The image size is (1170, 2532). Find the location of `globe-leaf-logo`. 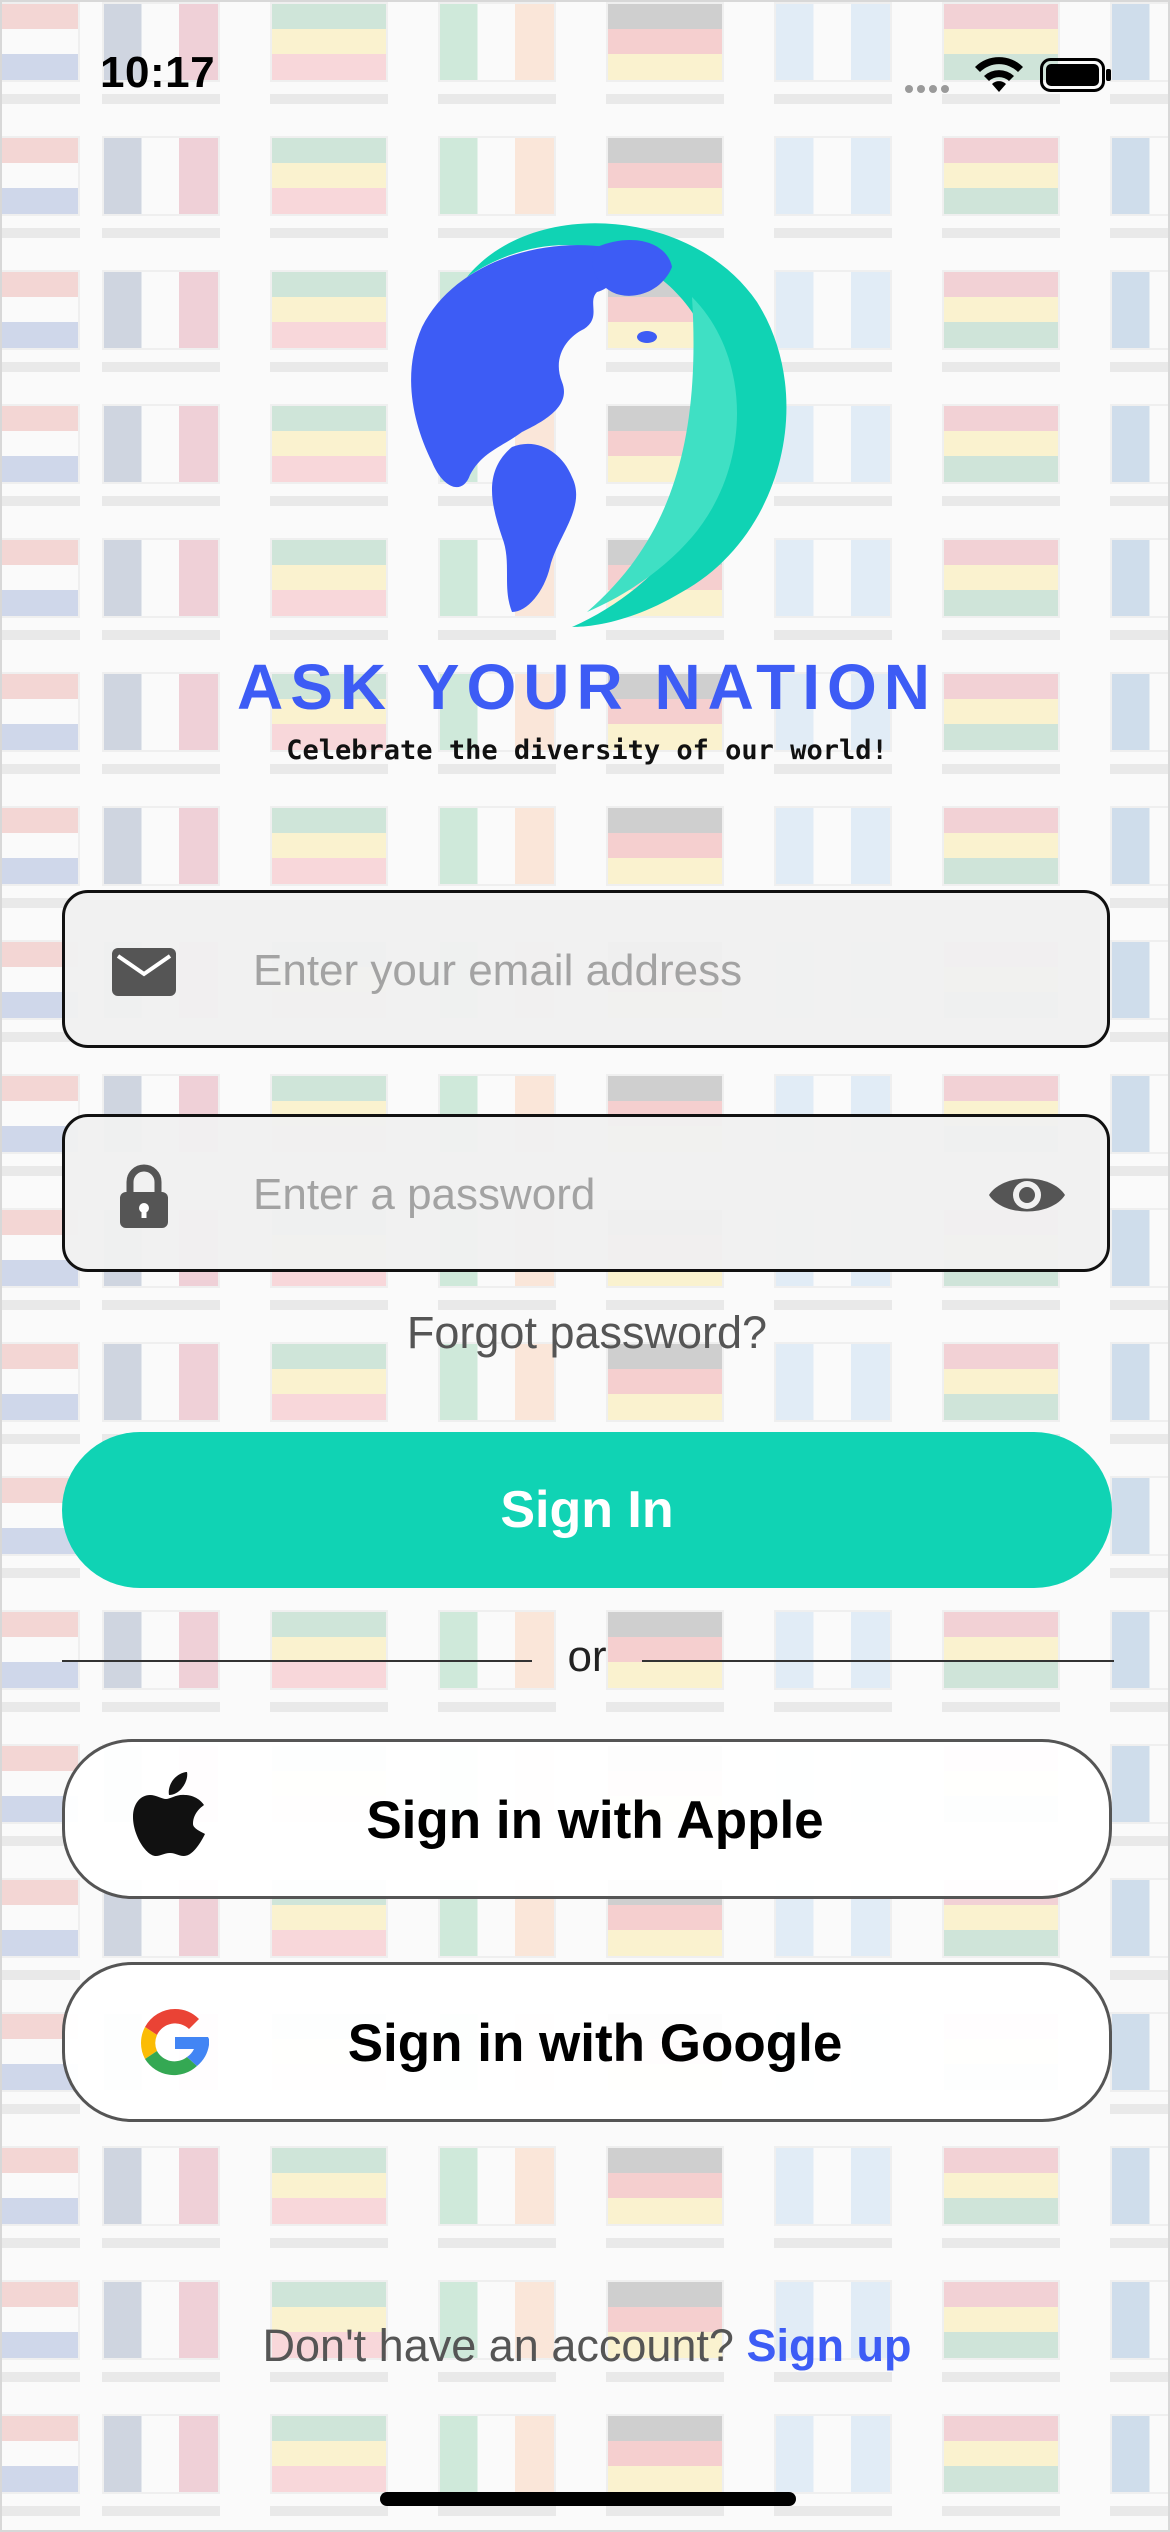

globe-leaf-logo is located at coordinates (599, 425).